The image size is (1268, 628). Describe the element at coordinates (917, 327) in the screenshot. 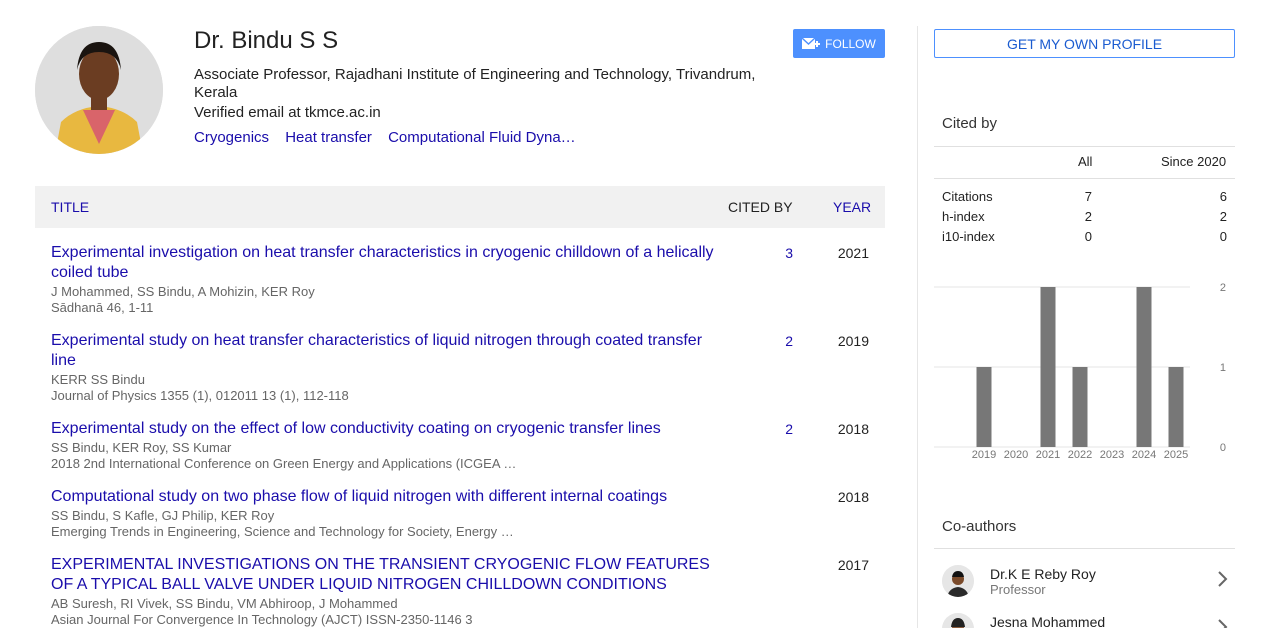

I see `column-divider` at that location.